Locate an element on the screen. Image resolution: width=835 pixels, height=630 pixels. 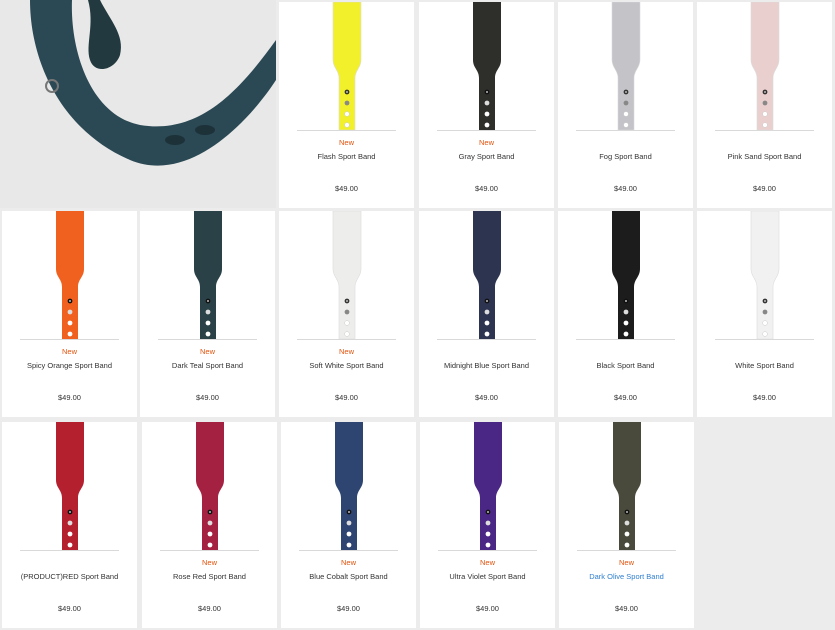
product-name-link: Blue Cobalt Sport Band is located at coordinates (348, 576).